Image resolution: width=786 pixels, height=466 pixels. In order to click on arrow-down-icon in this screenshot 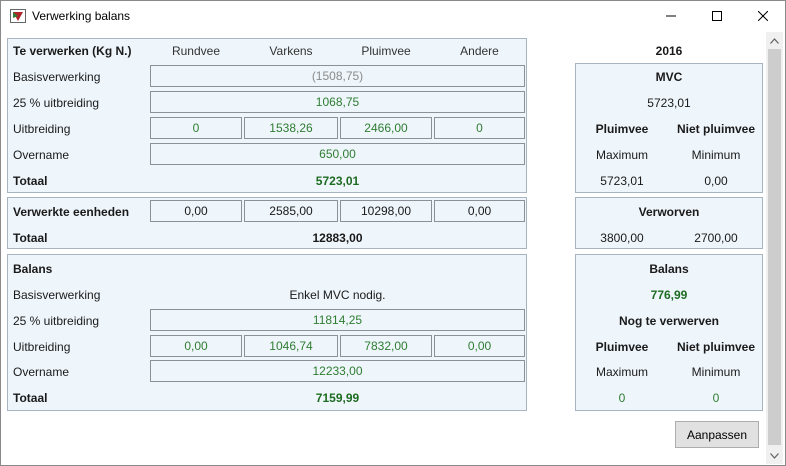, I will do `click(774, 455)`.